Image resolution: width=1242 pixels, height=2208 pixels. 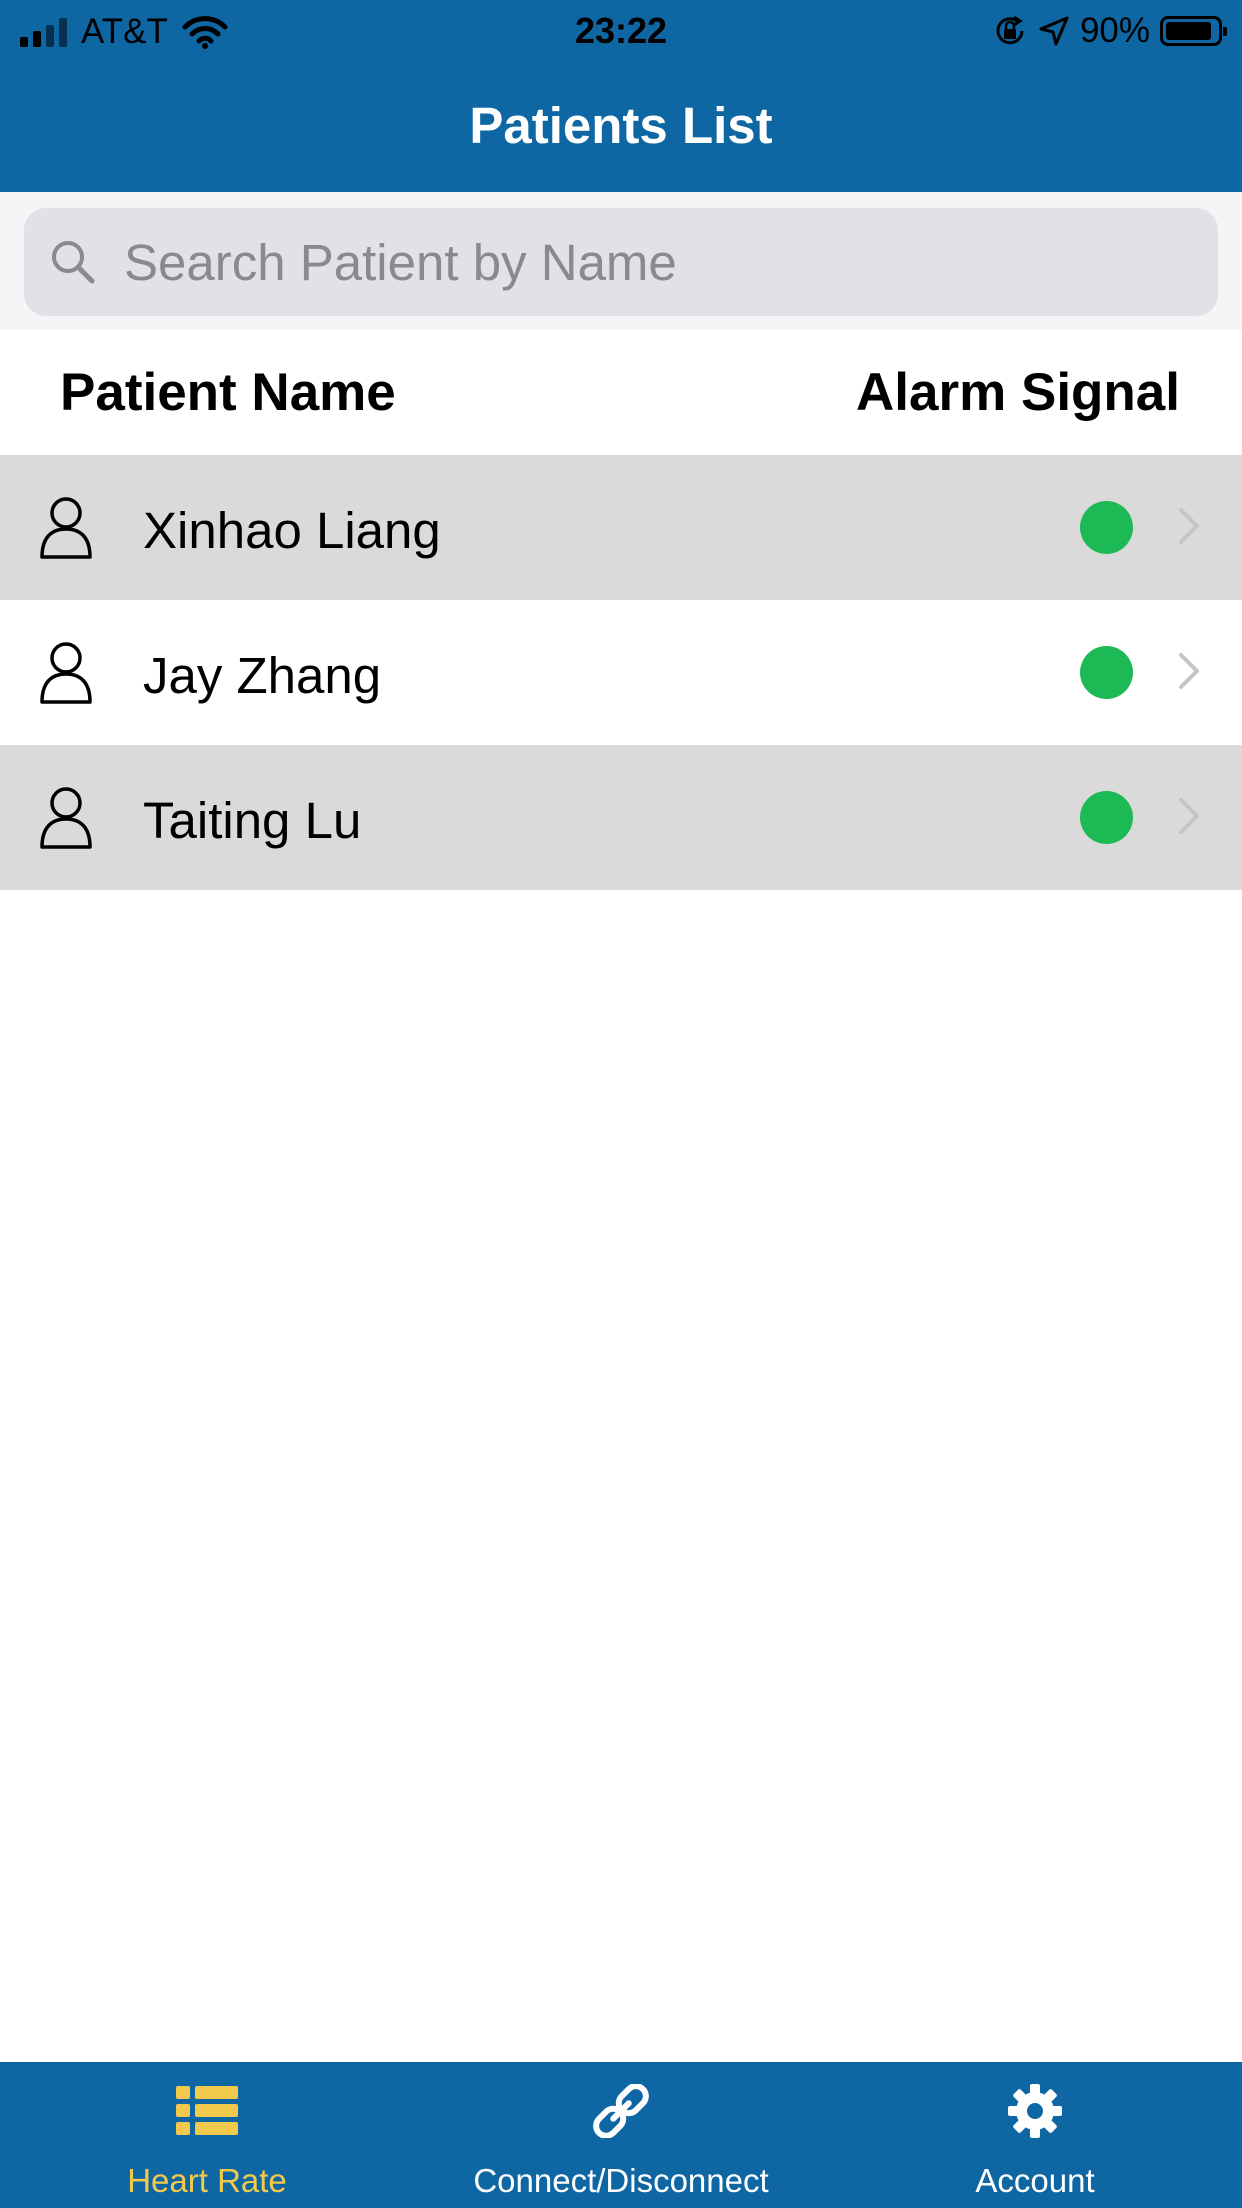 What do you see at coordinates (228, 392) in the screenshot?
I see `patient-name-header: Patient Name` at bounding box center [228, 392].